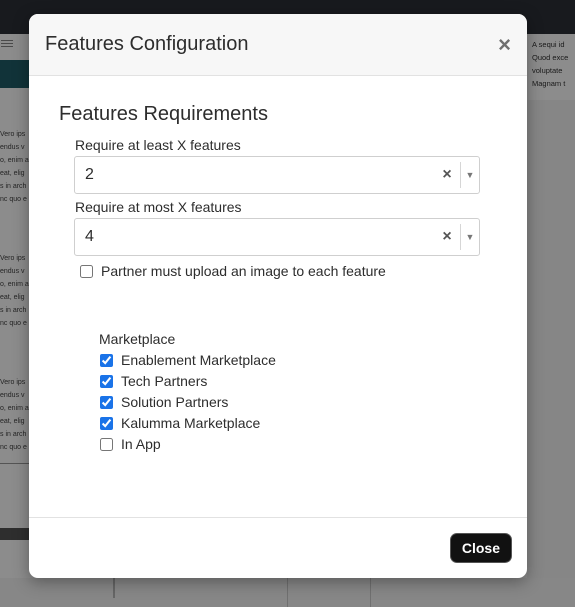 This screenshot has width=575, height=607. I want to click on section-title: Features Requirements, so click(163, 114).